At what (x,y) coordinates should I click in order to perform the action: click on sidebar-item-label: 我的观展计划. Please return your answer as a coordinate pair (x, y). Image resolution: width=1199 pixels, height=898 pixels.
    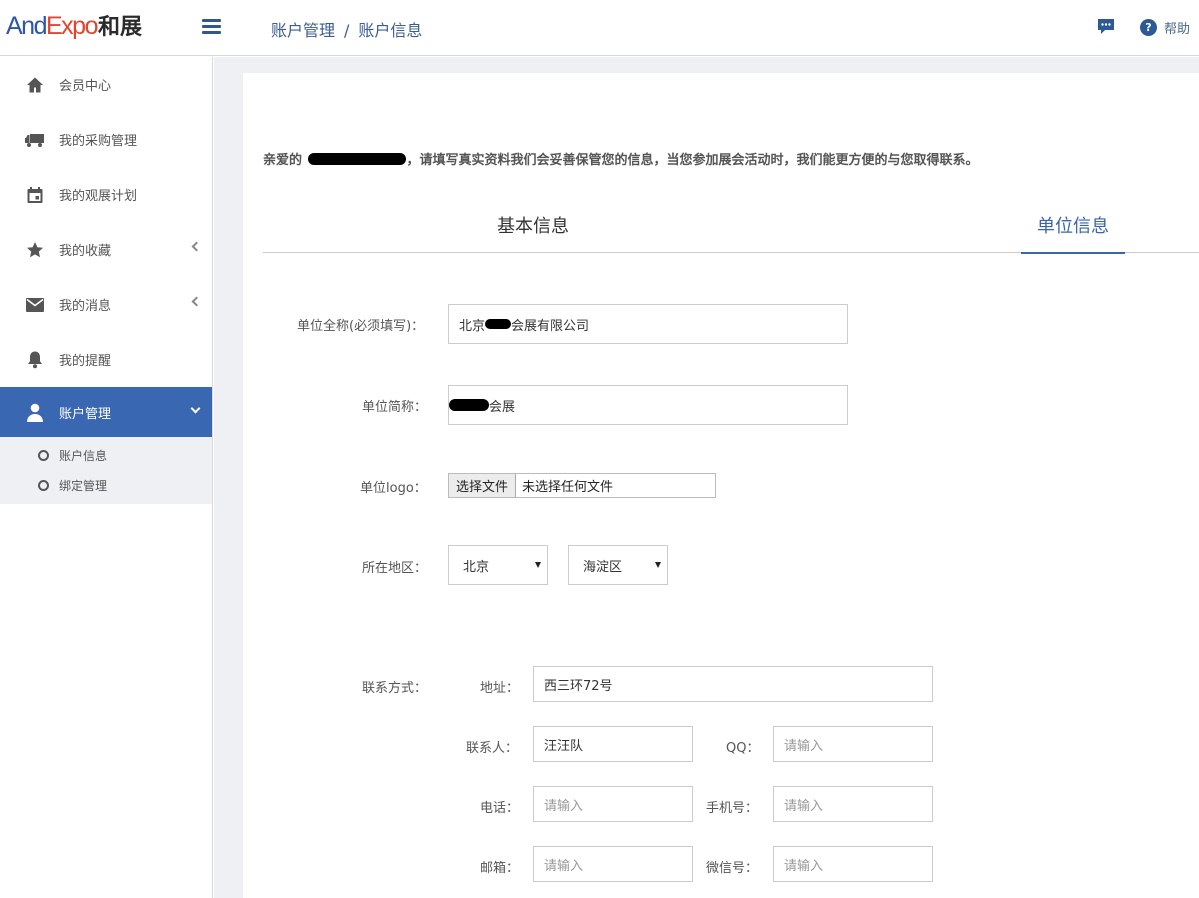
    Looking at the image, I should click on (98, 196).